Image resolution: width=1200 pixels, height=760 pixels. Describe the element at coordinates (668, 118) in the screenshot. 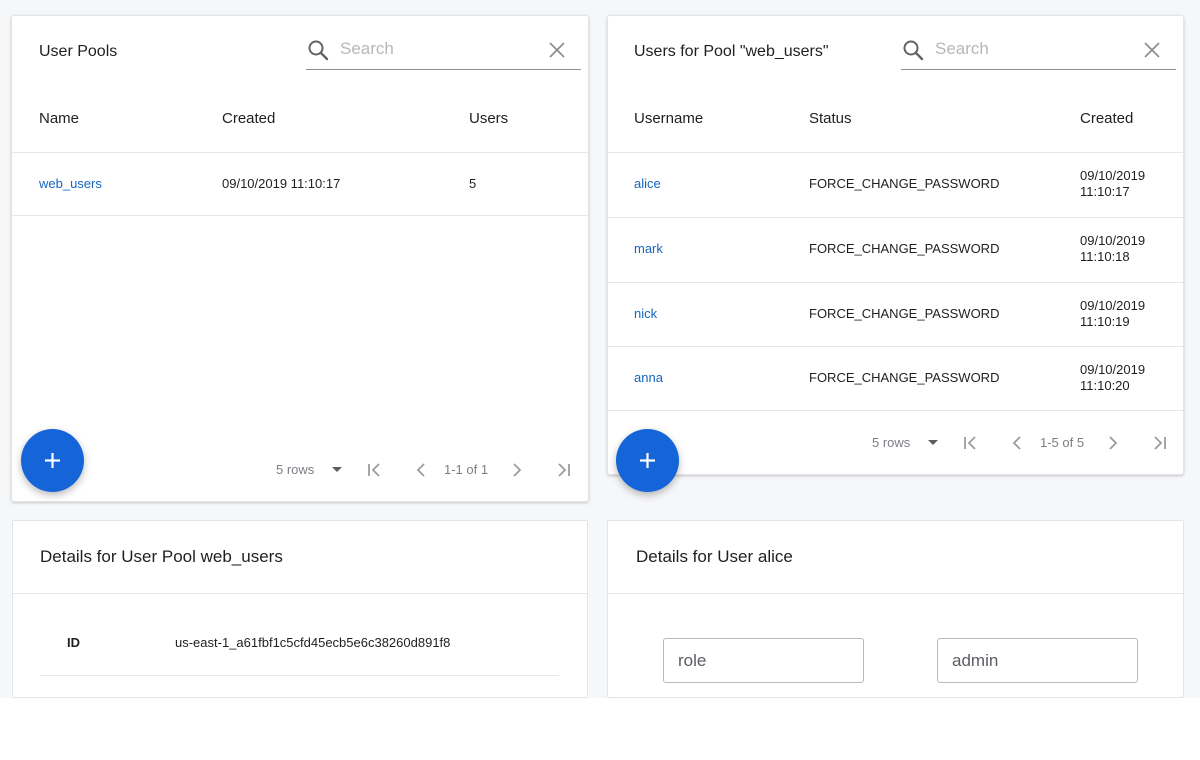

I see `column-header-username: Username` at that location.